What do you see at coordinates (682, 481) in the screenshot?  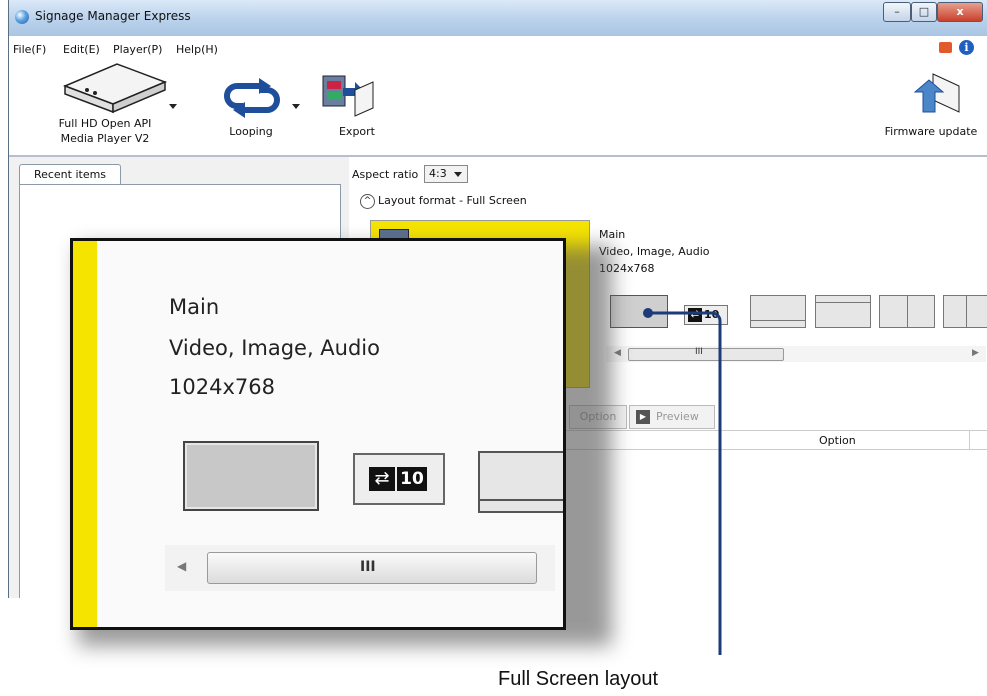 I see `callout-connector` at bounding box center [682, 481].